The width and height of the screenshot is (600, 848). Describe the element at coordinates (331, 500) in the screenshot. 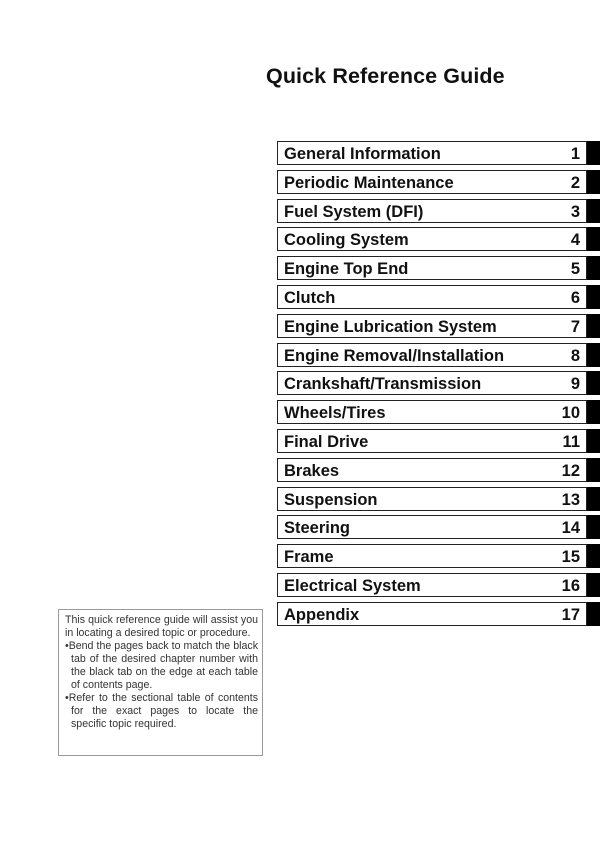

I see `toc-entry-label: Suspension` at that location.